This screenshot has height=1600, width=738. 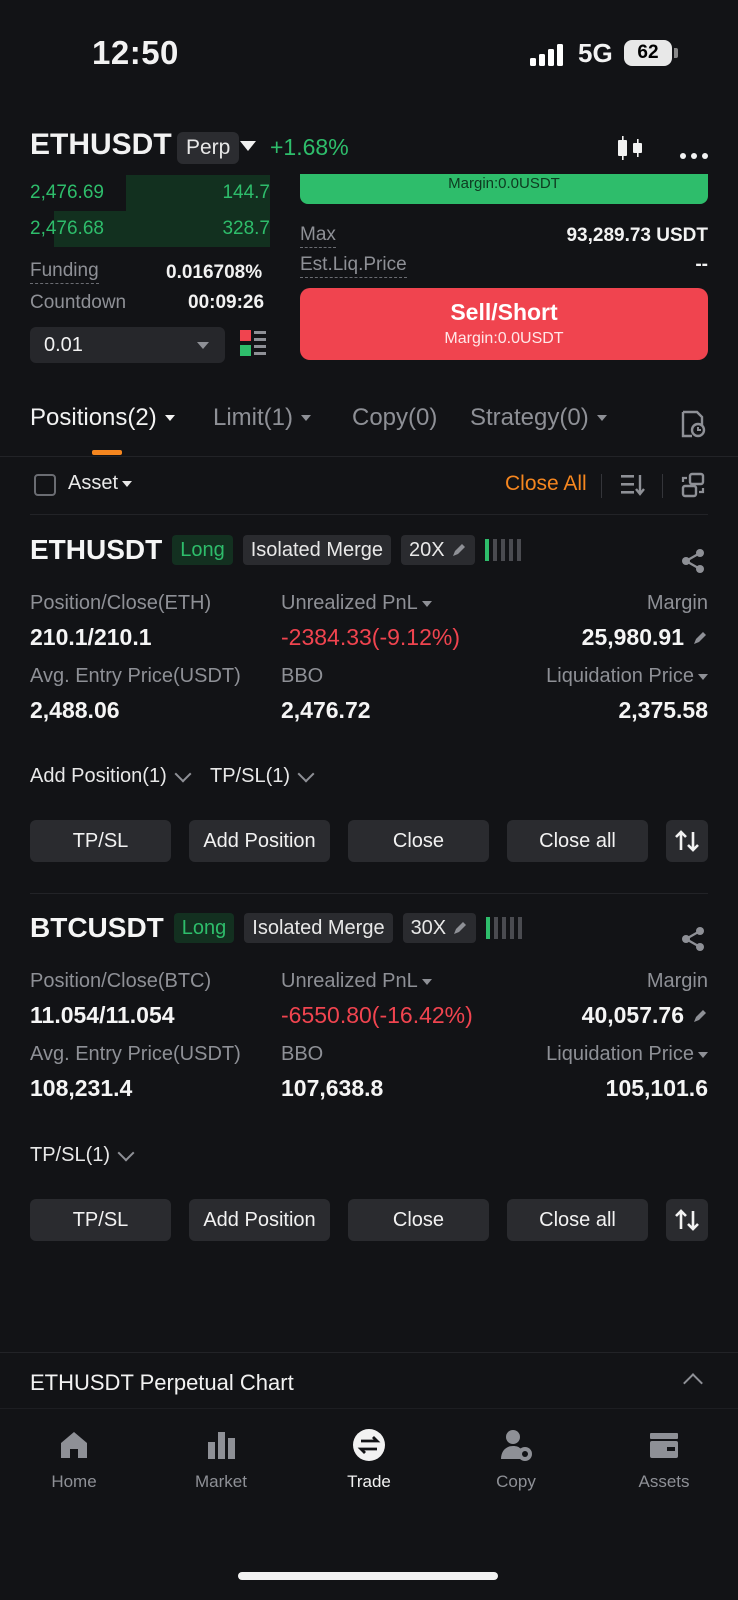 I want to click on tab-label: Limit(1), so click(x=253, y=417).